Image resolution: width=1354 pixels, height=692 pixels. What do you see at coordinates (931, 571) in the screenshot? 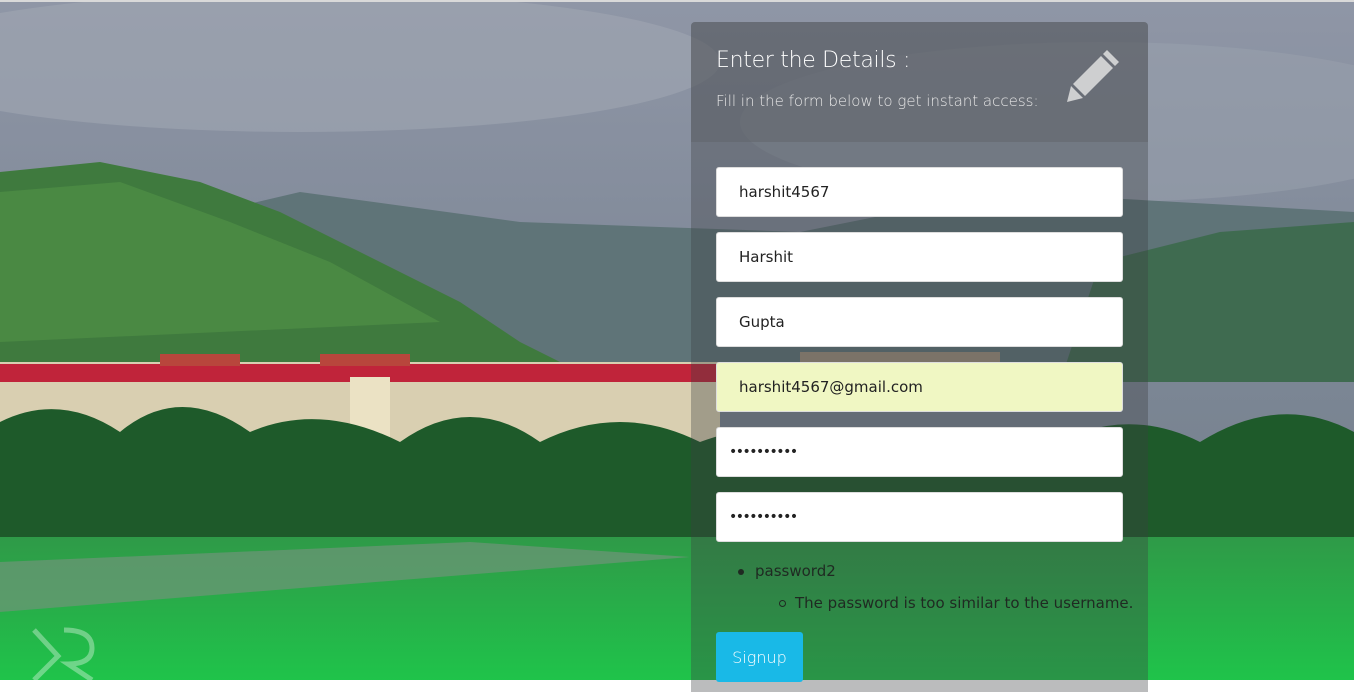
I see `error-field-name: password2` at bounding box center [931, 571].